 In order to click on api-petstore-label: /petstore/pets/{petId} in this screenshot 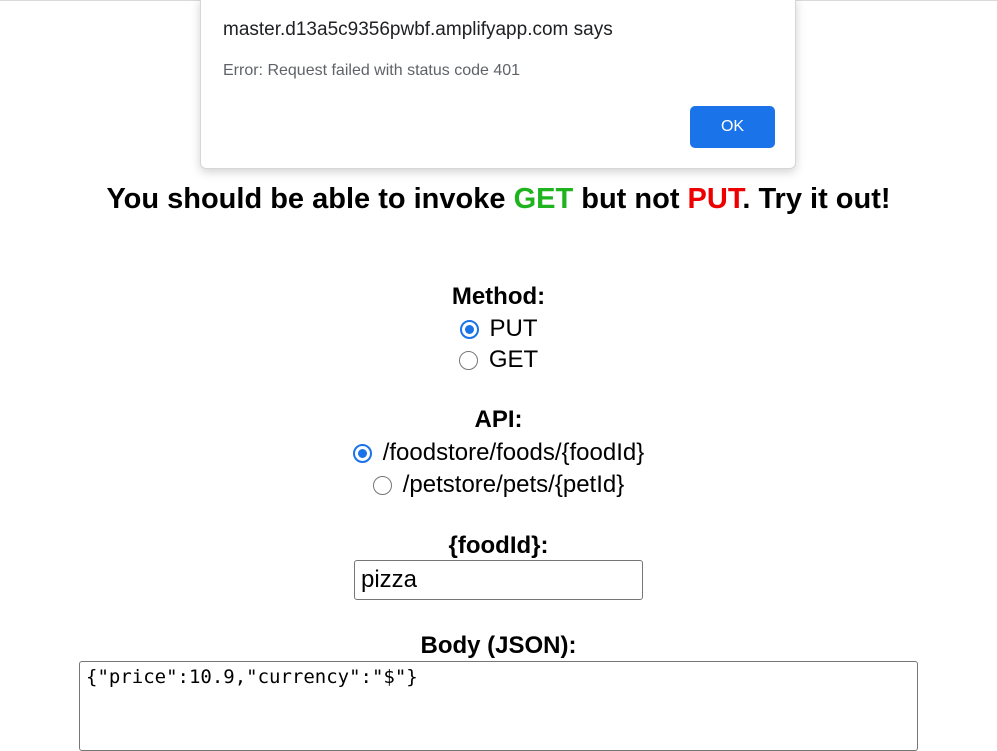, I will do `click(514, 485)`.